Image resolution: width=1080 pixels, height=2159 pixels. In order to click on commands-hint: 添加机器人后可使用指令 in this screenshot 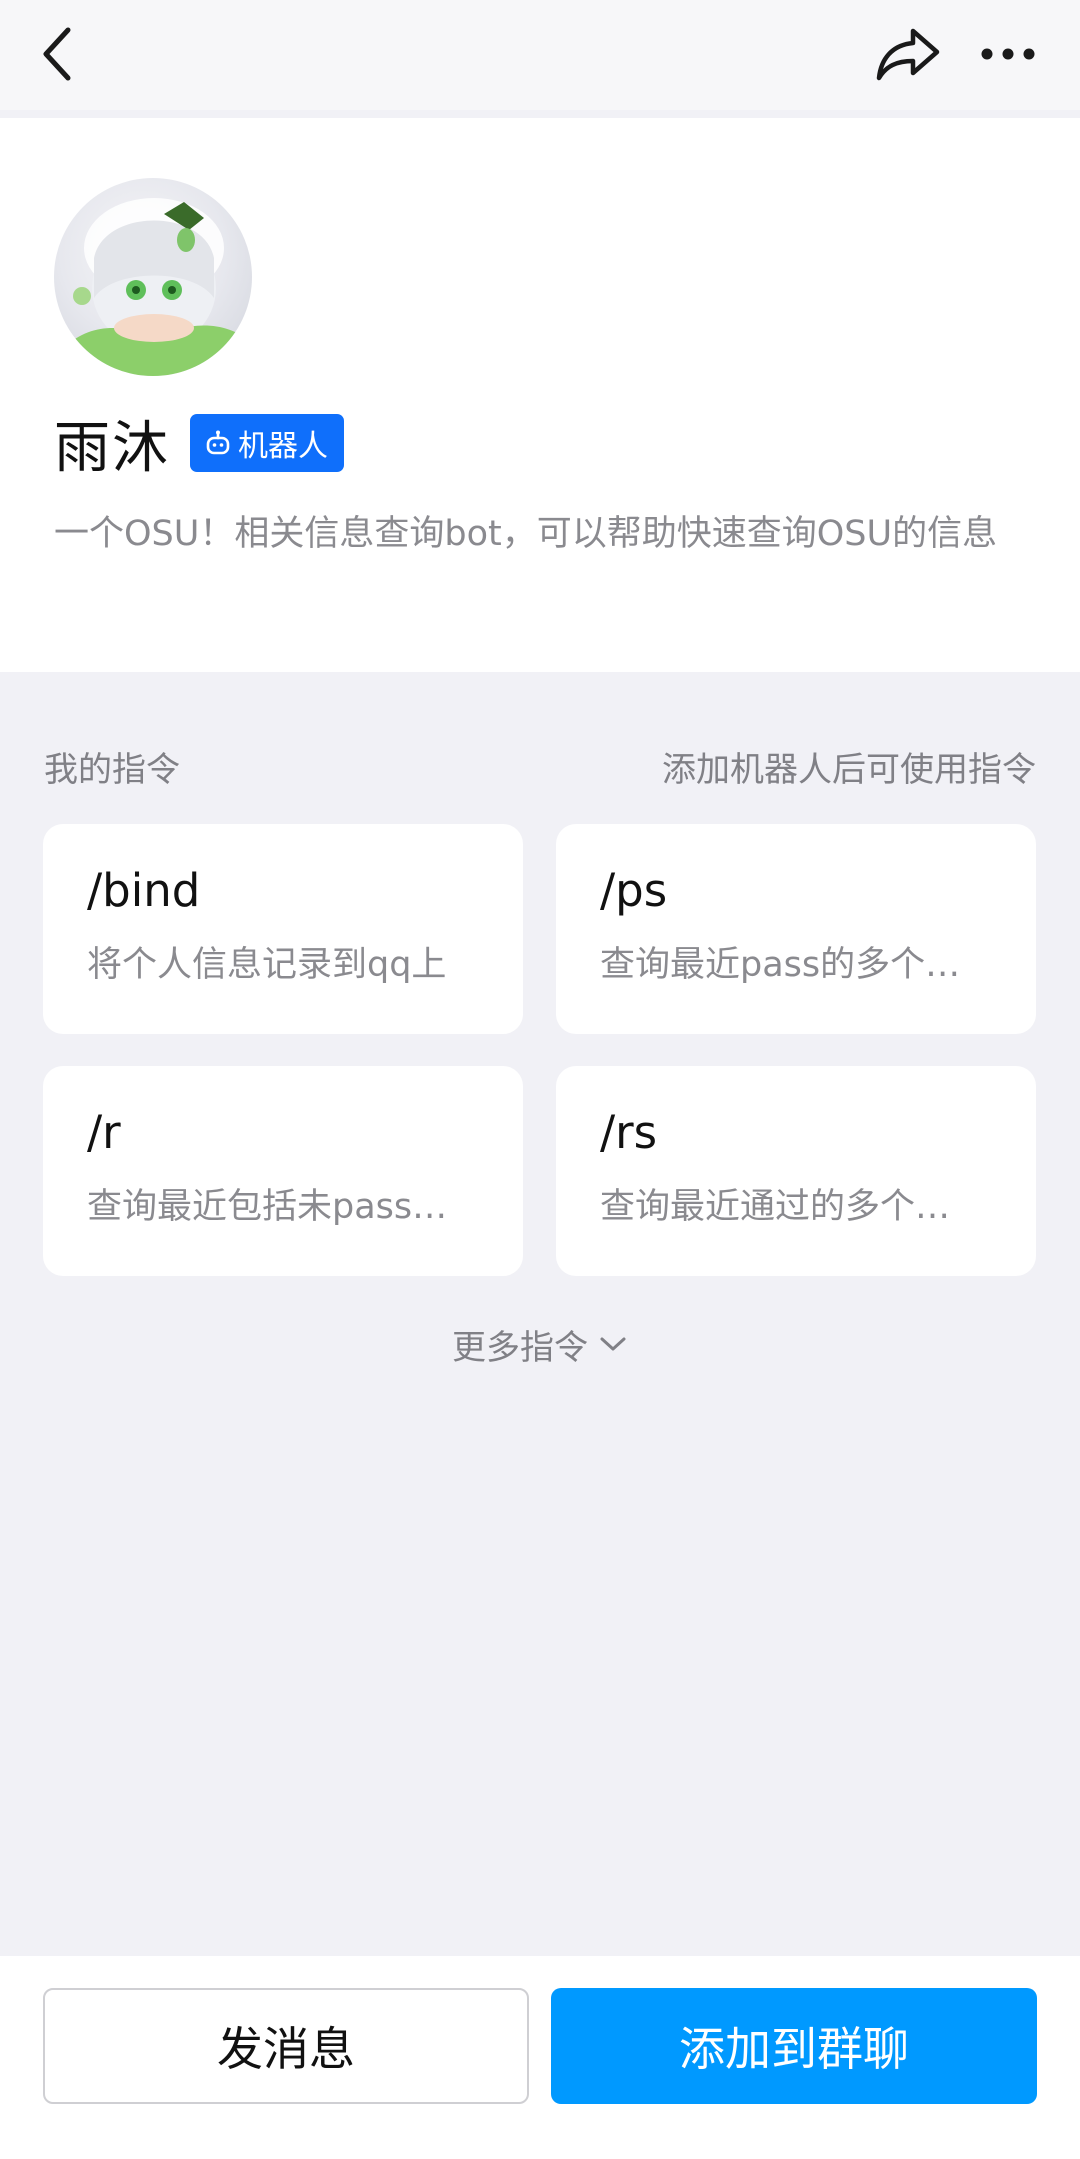, I will do `click(849, 769)`.